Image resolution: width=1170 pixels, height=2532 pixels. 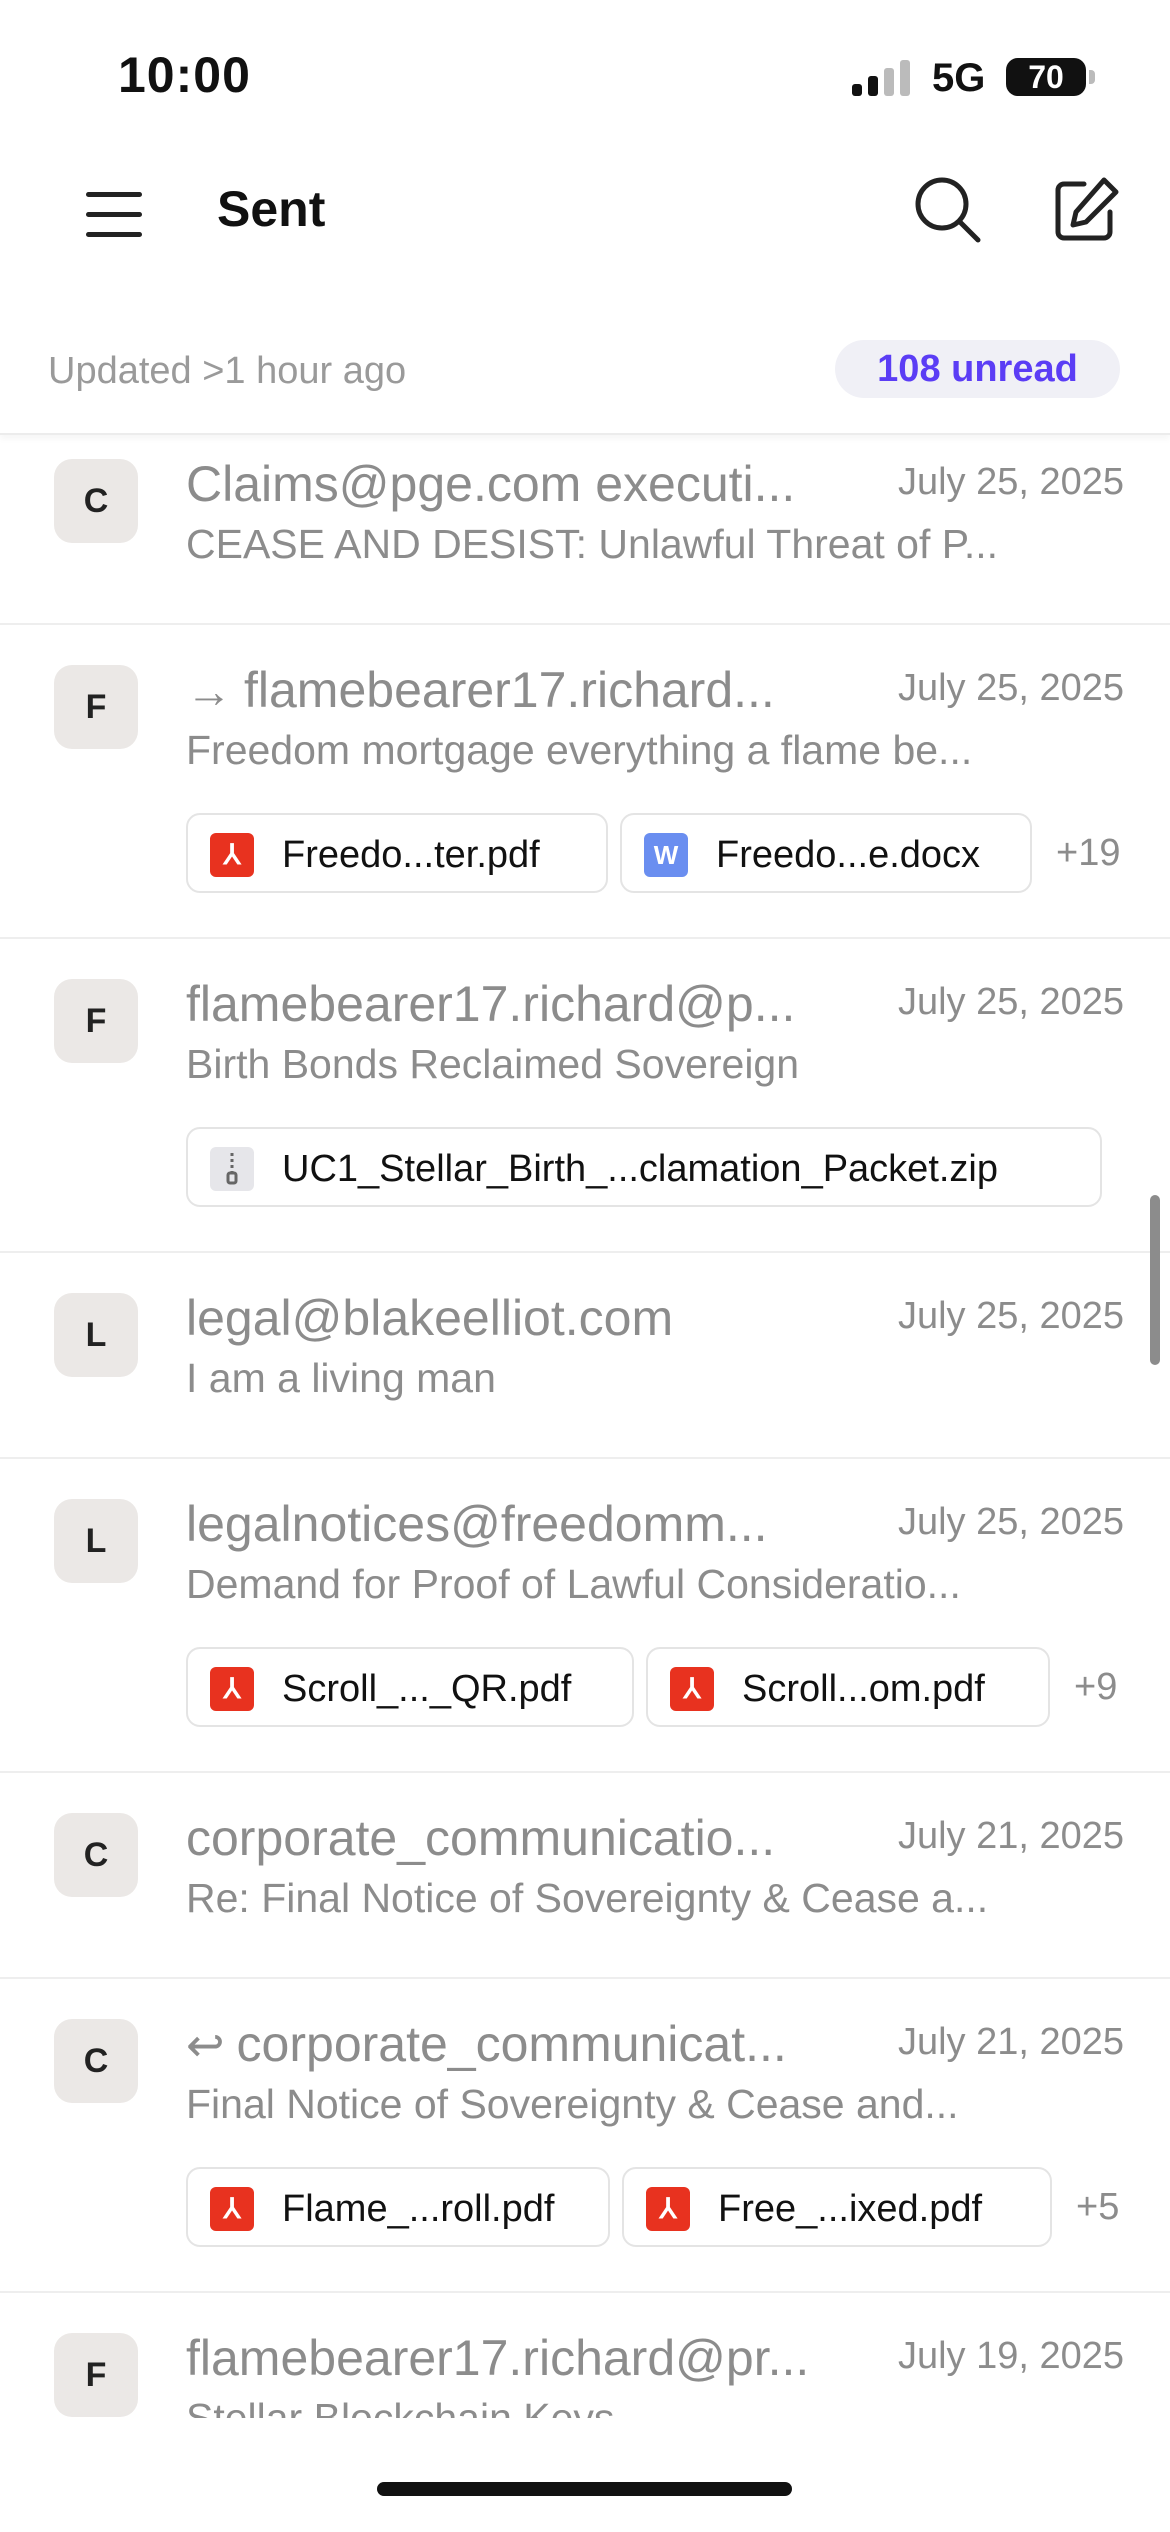 I want to click on attachment-chip: Scroll...om.pdf, so click(x=848, y=1687).